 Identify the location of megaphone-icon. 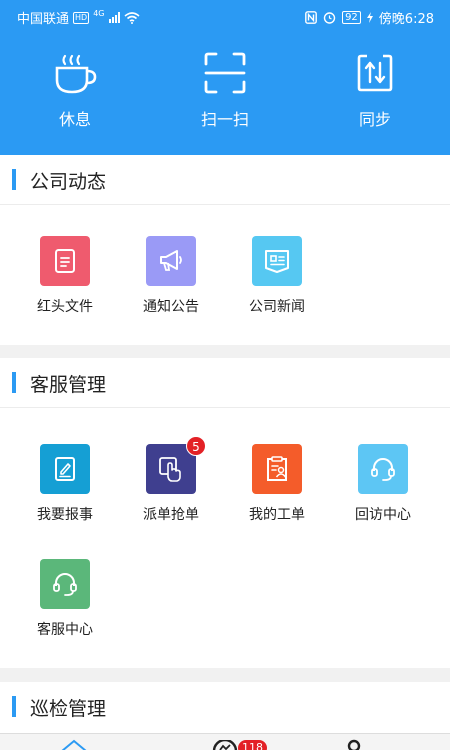
(171, 260).